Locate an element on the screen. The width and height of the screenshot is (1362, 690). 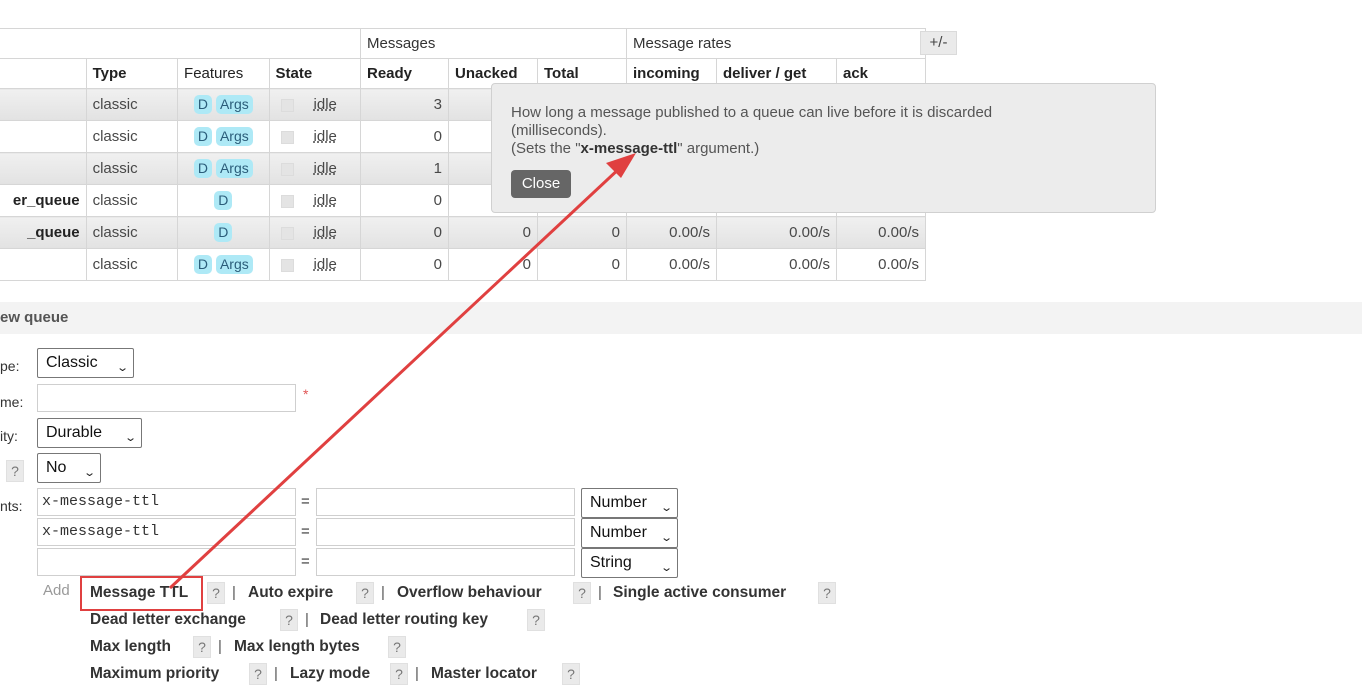
add-max-length-link: Max length is located at coordinates (130, 647).